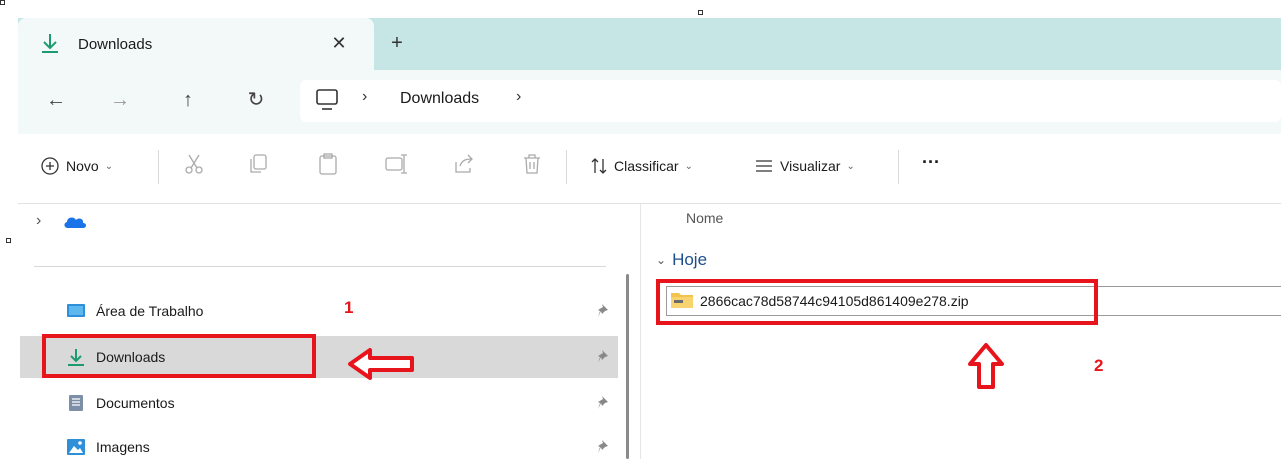  I want to click on sidebar-divider, so click(320, 266).